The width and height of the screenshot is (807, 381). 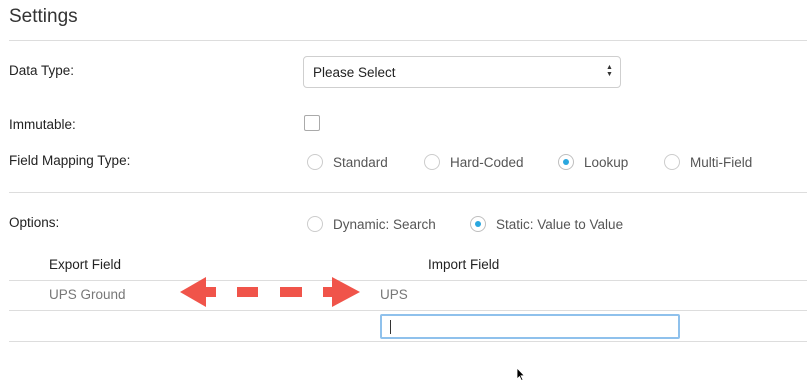 I want to click on field-mapping-type-label: Field Mapping Type:, so click(x=70, y=160).